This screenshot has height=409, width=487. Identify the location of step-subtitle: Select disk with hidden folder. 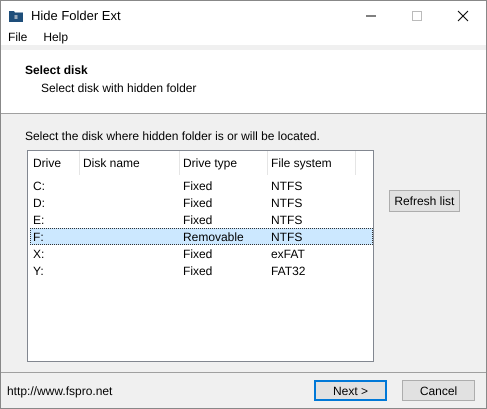
(119, 88).